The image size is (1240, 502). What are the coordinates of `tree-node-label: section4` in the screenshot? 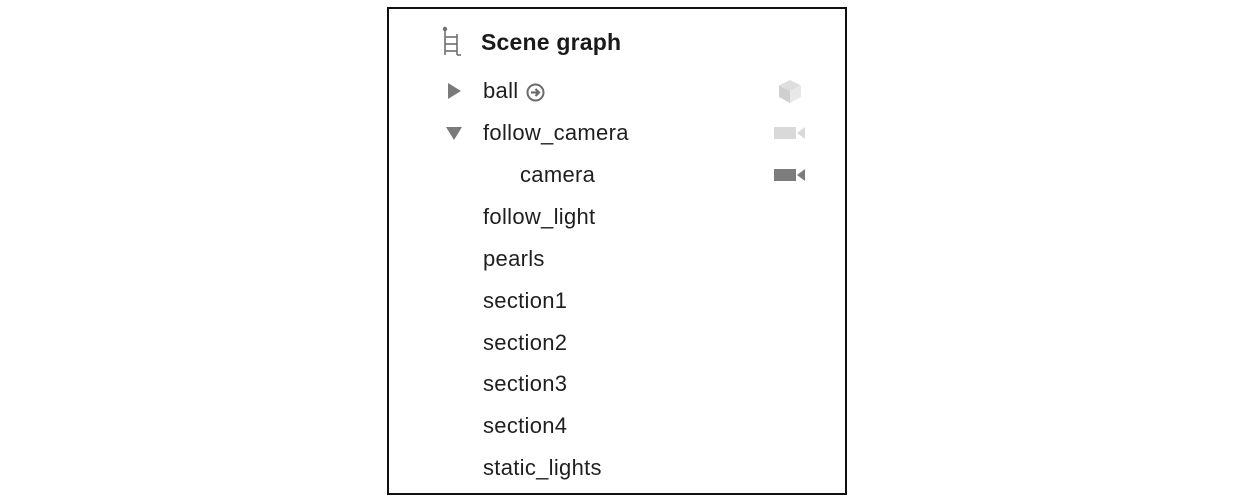 It's located at (525, 426).